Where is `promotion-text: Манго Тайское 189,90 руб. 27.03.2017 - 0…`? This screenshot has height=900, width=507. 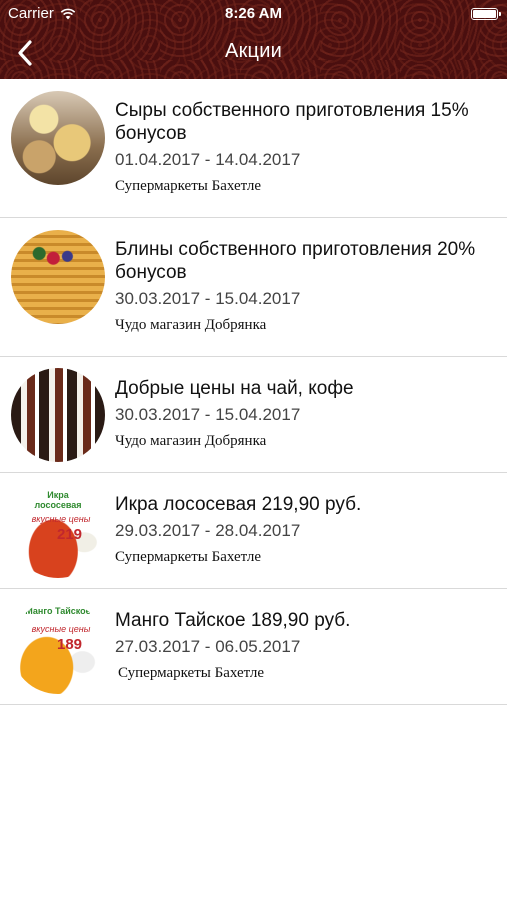 promotion-text: Манго Тайское 189,90 руб. 27.03.2017 - 0… is located at coordinates (306, 645).